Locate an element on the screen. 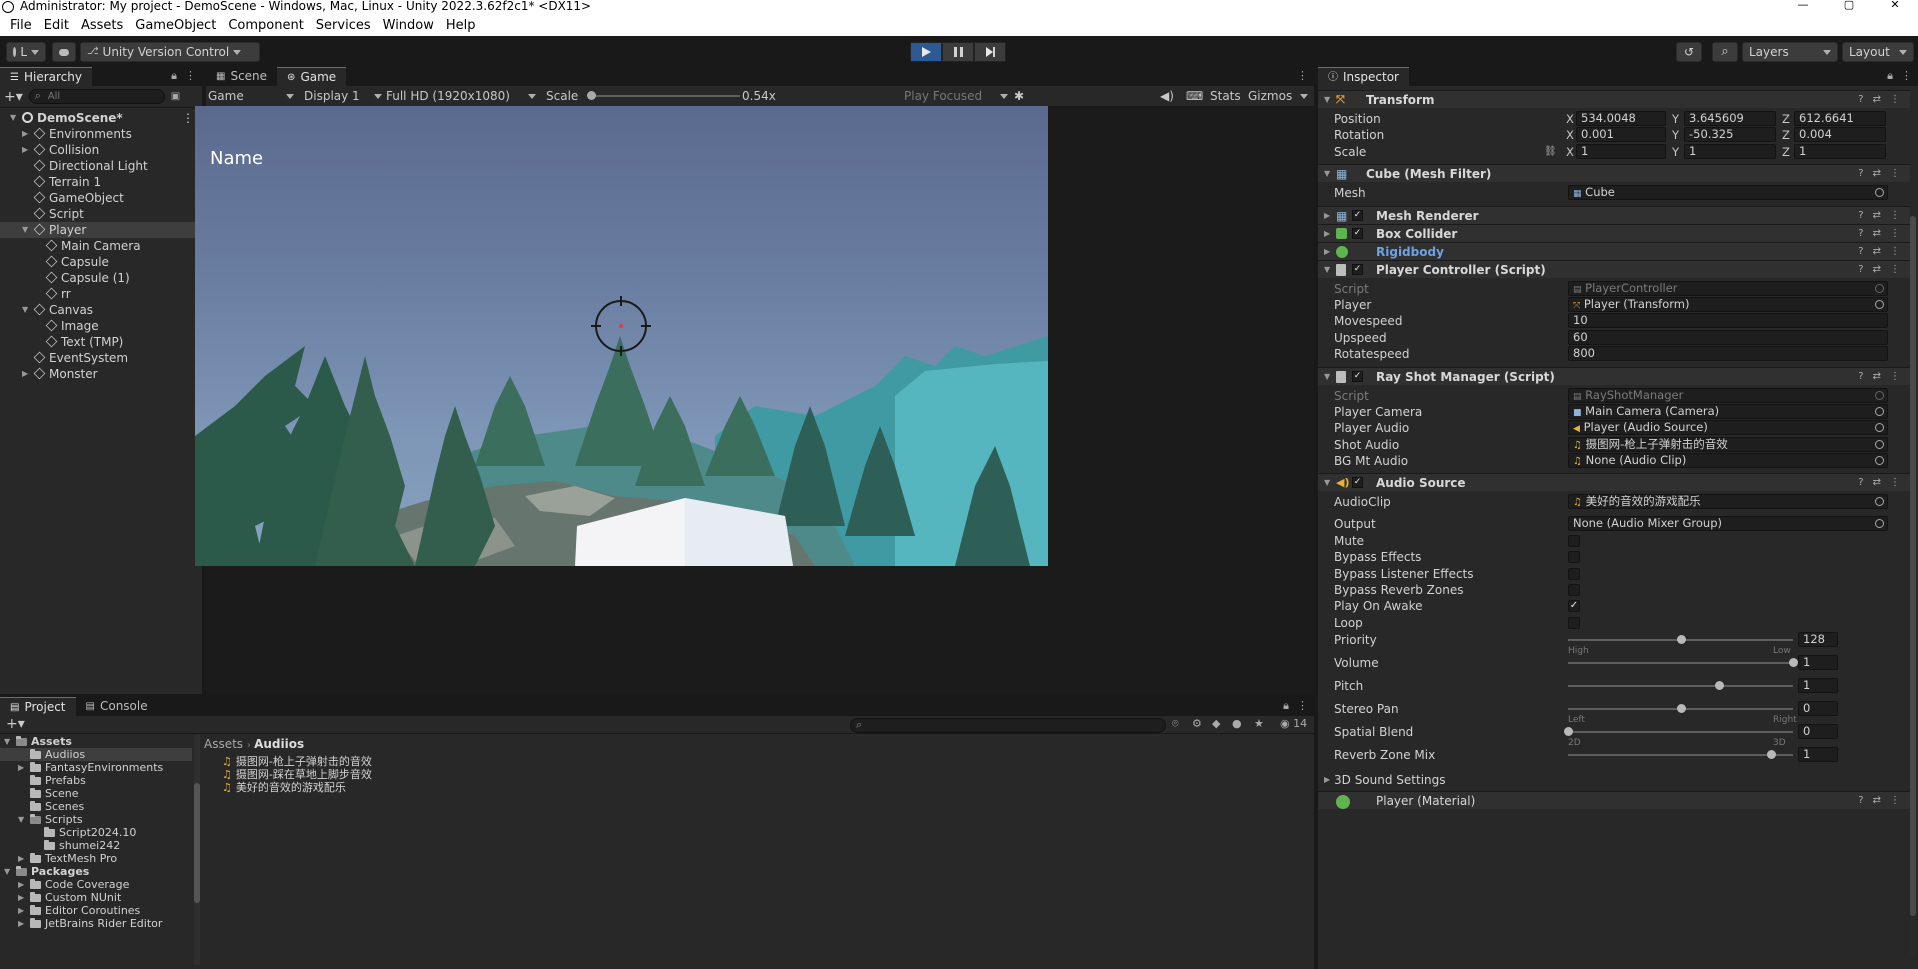 The width and height of the screenshot is (1918, 969). hierarchy-item: ▼ Canvas is located at coordinates (101, 310).